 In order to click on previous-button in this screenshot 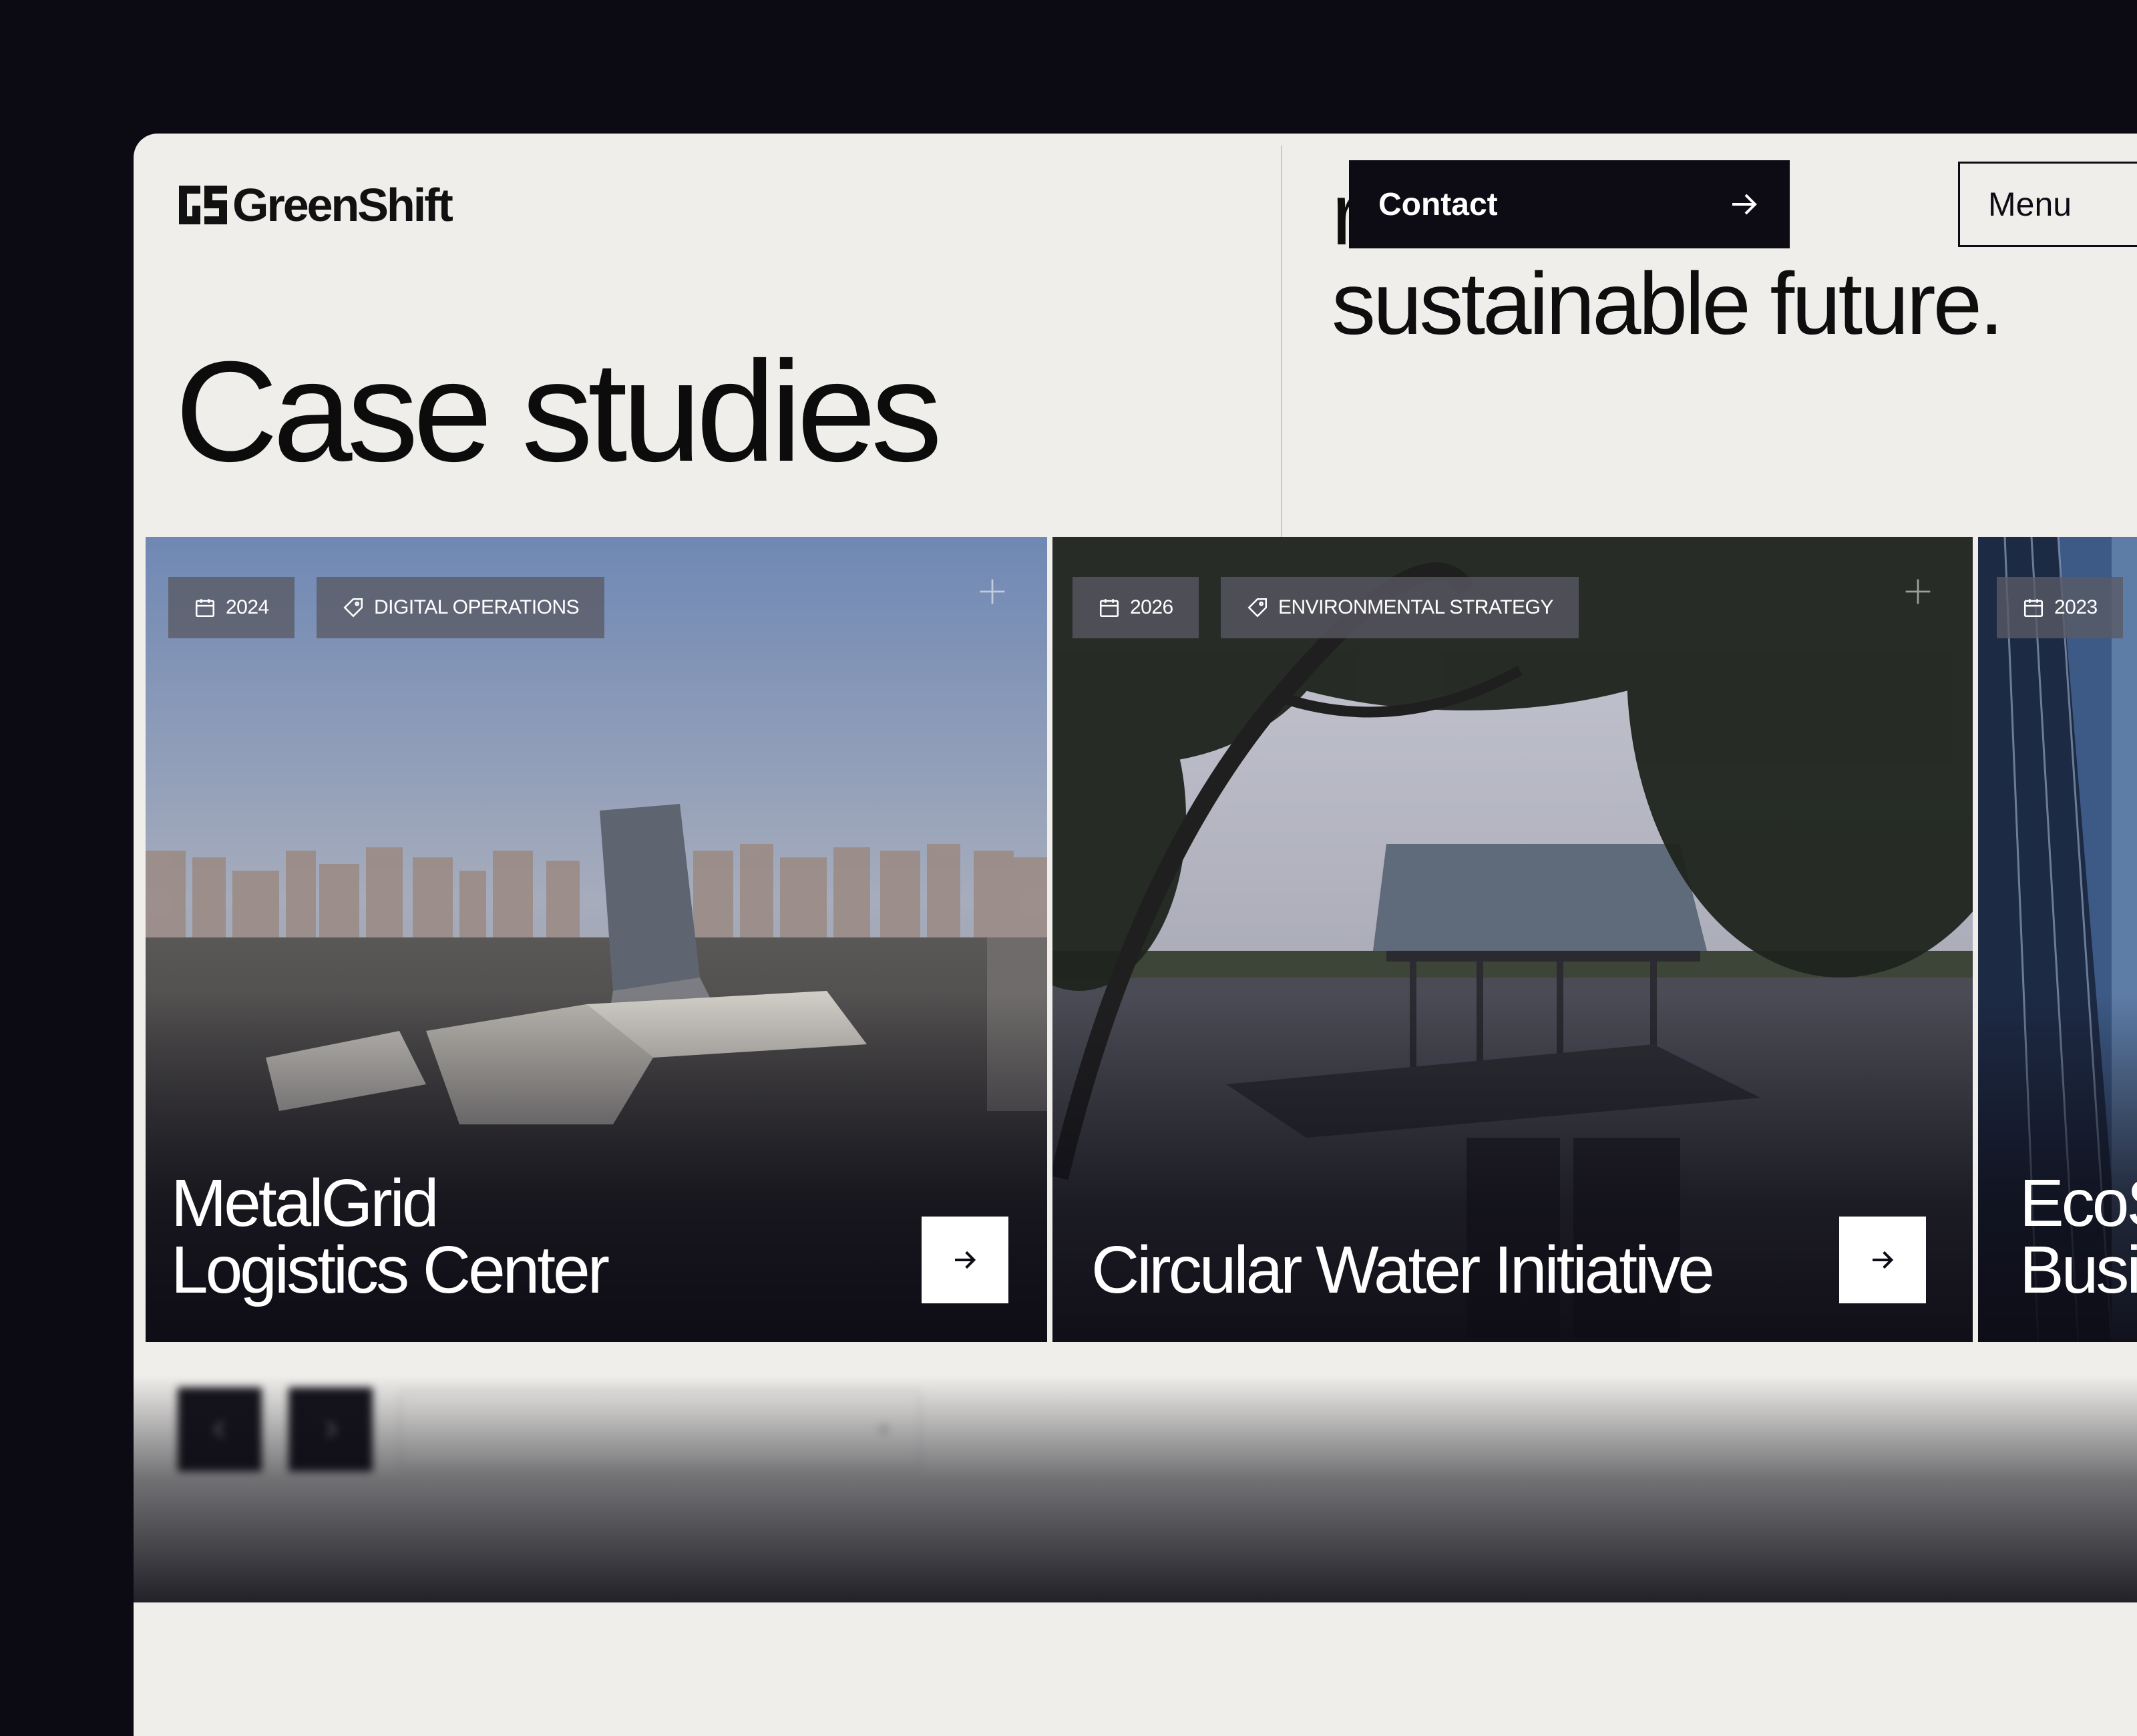, I will do `click(220, 1430)`.